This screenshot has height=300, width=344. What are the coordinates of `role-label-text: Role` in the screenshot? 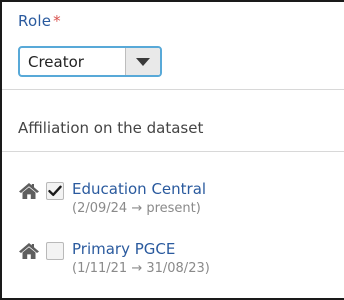 It's located at (35, 21).